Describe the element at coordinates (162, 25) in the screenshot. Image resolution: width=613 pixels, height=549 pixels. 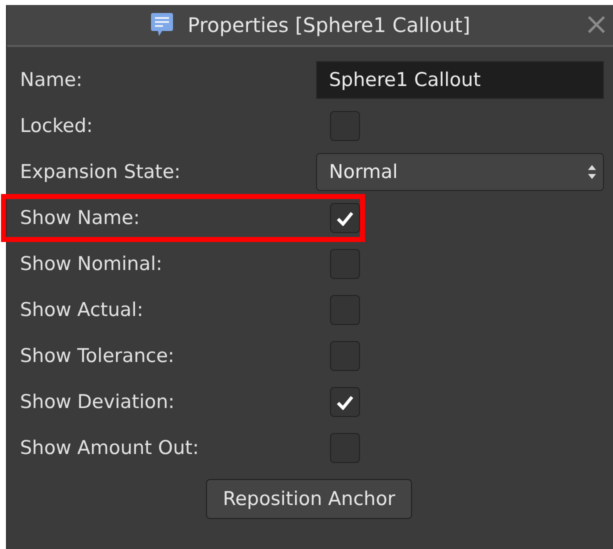
I see `speech-bubble-icon` at that location.